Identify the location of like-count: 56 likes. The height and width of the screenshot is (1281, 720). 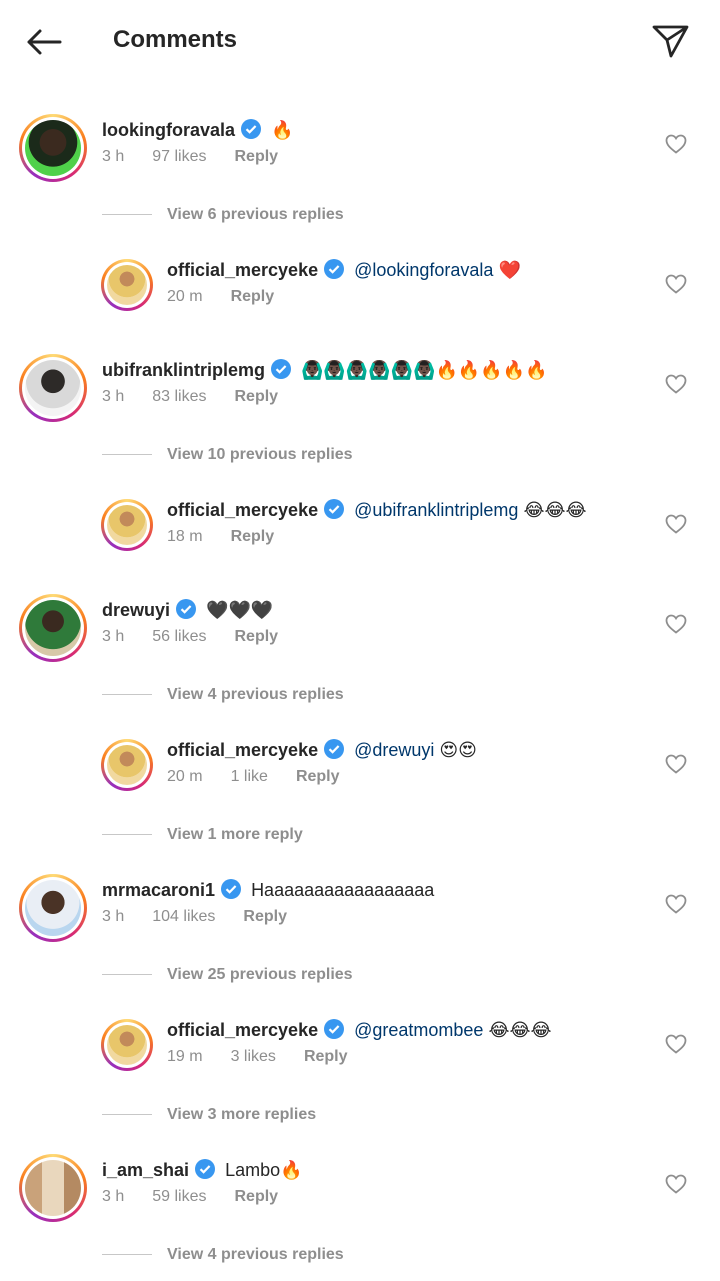
(179, 637).